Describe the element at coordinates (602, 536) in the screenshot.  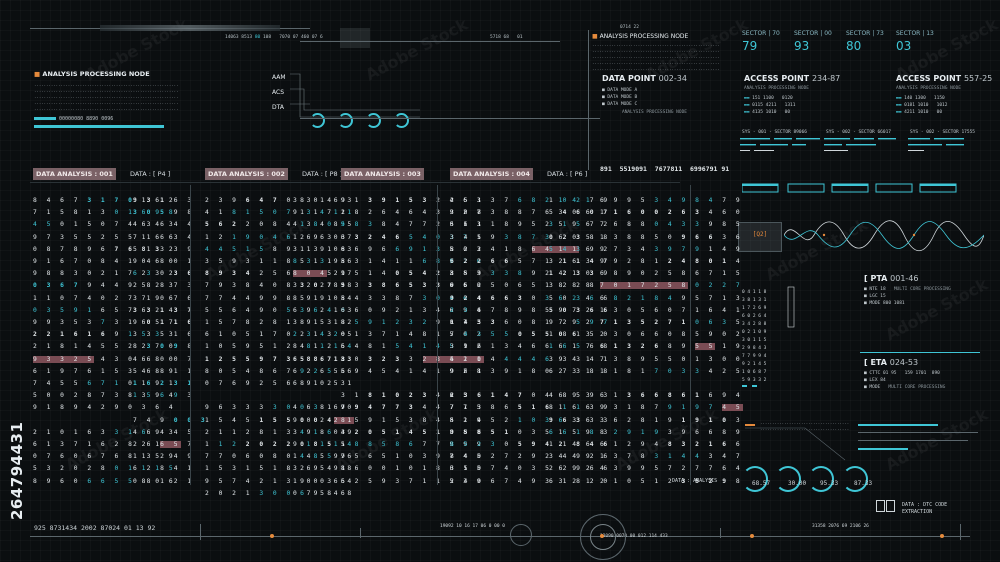
I see `target-dot` at that location.